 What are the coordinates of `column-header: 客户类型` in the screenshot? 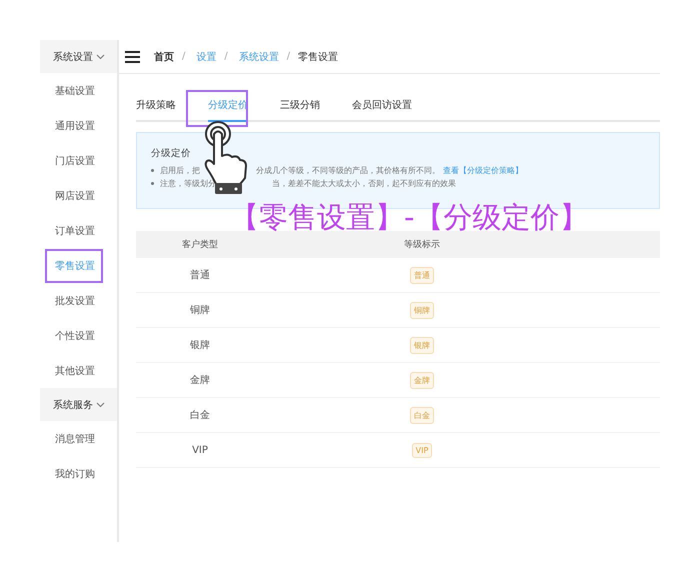 It's located at (200, 244).